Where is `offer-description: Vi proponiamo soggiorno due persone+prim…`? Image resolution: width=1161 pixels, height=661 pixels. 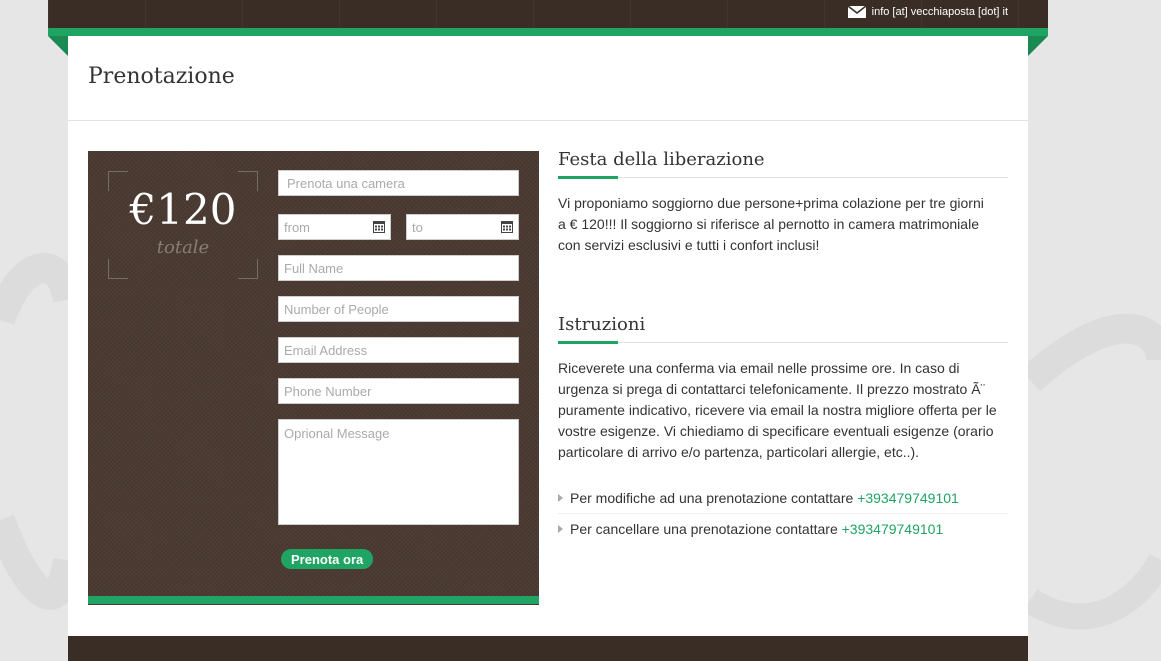 offer-description: Vi proponiamo soggiorno due persone+prim… is located at coordinates (771, 224).